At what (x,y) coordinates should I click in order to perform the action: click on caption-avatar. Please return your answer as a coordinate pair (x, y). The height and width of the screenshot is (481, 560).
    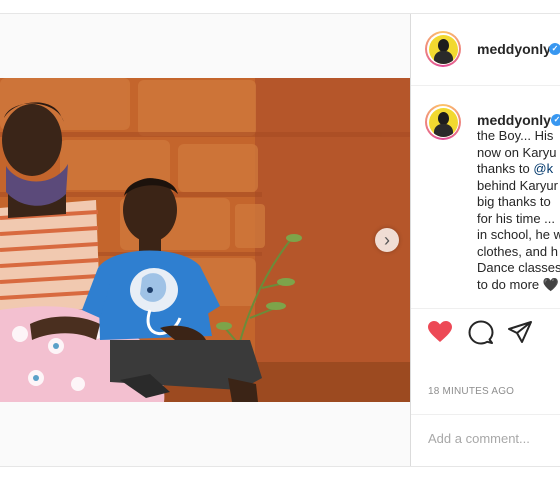
    Looking at the image, I should click on (443, 122).